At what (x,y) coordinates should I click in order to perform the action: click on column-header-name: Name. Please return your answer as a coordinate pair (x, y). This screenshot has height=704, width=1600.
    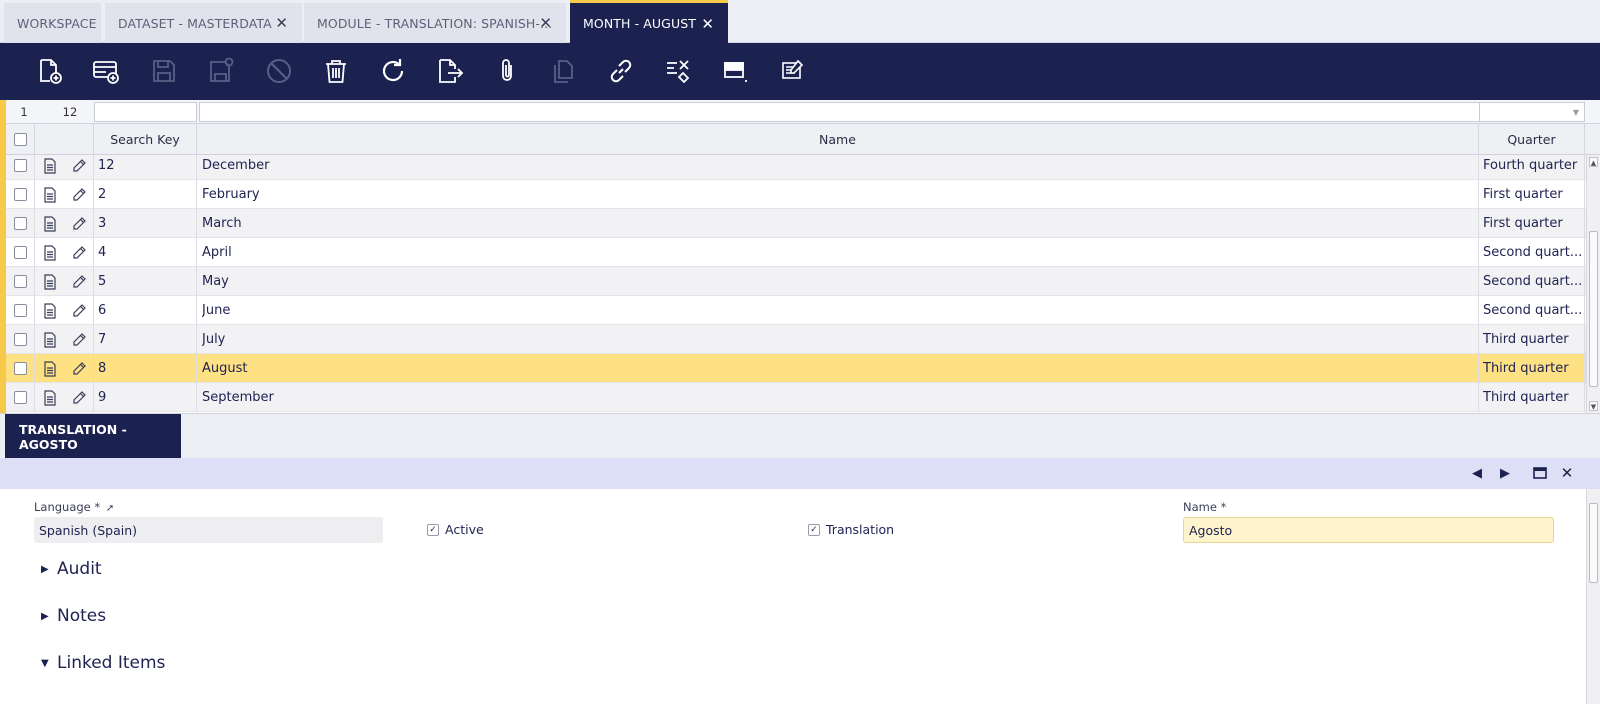
    Looking at the image, I should click on (838, 139).